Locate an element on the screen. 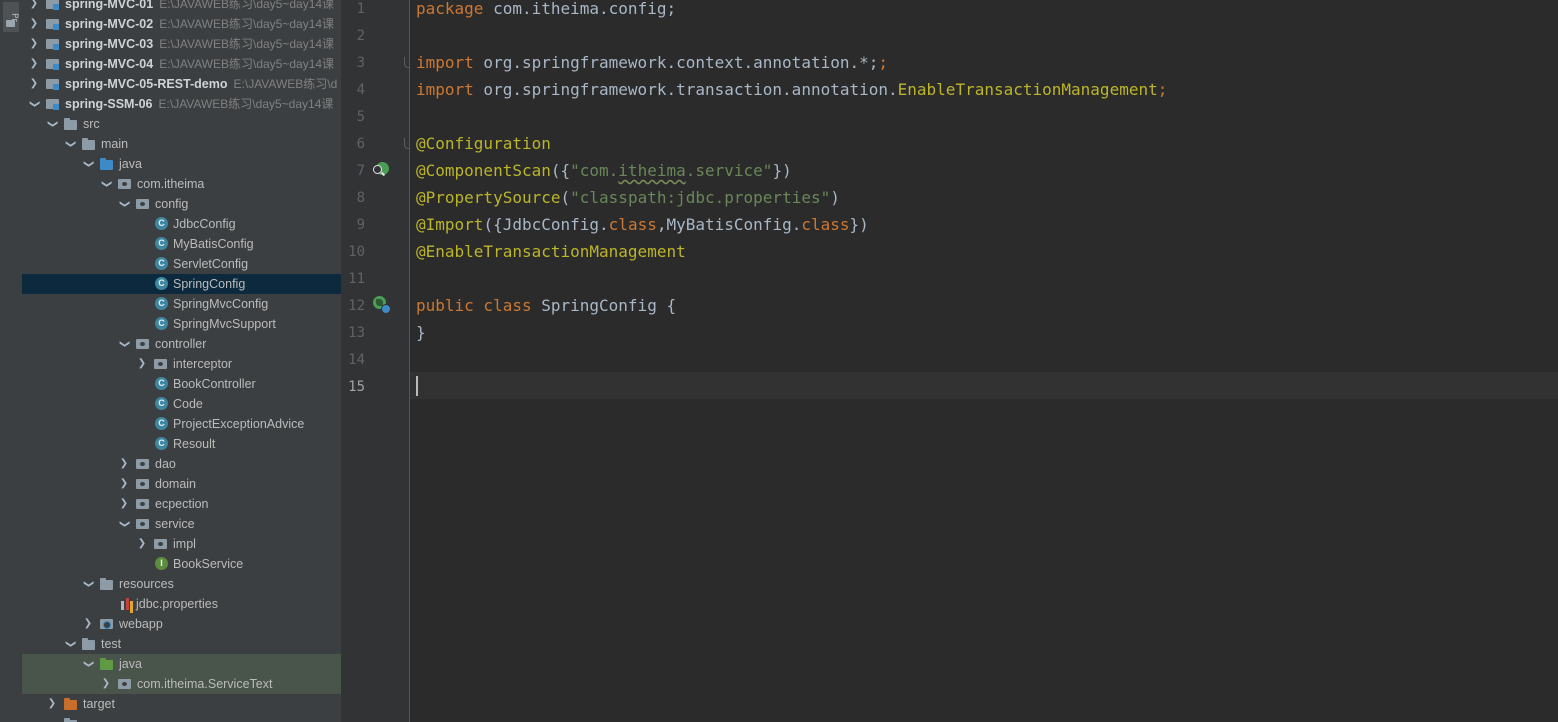 Image resolution: width=1558 pixels, height=722 pixels. code-line-7: @ComponentScan({"com.itheima.service"}) is located at coordinates (604, 170).